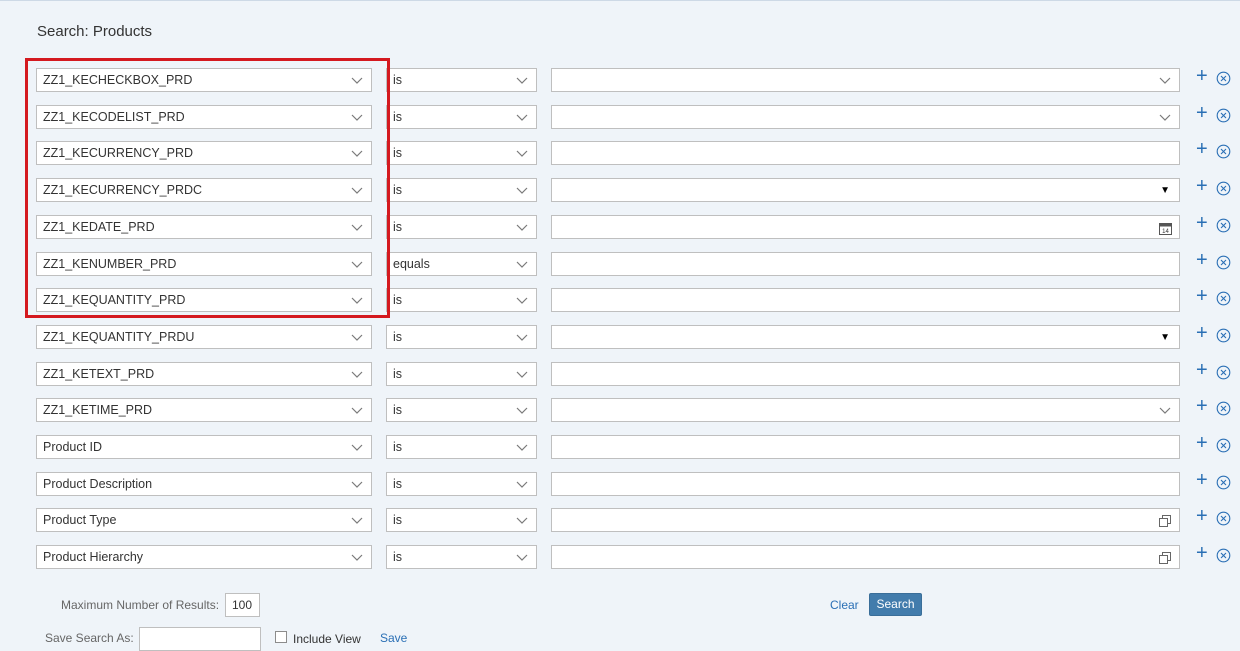  Describe the element at coordinates (204, 483) in the screenshot. I see `field-select: Product Description` at that location.